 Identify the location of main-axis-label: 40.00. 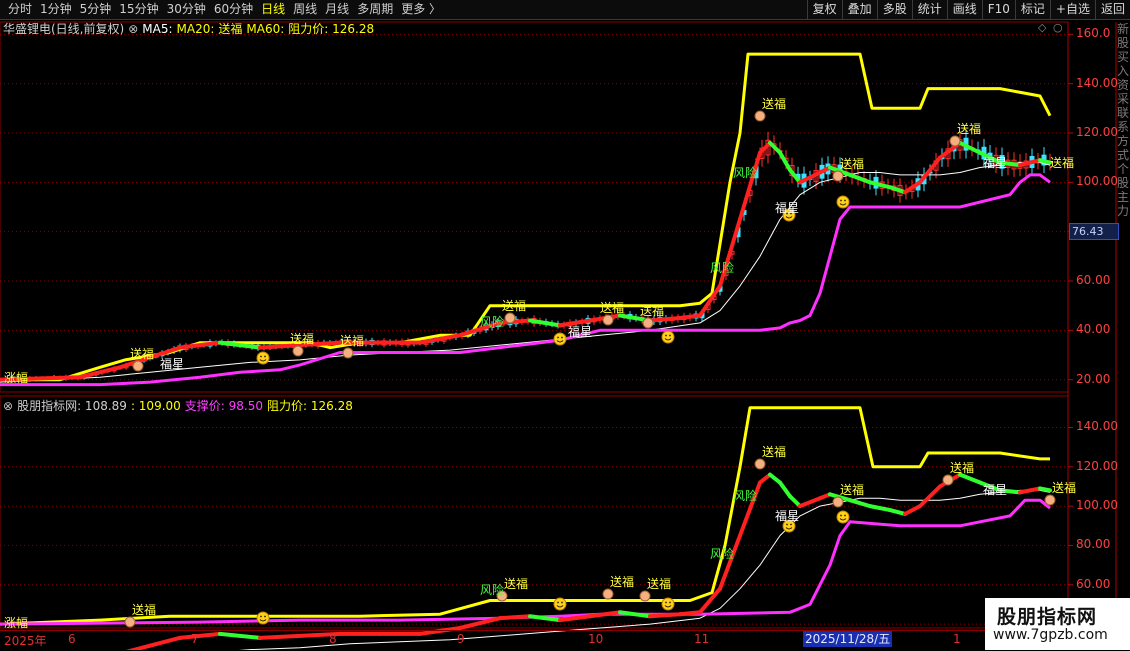
(1093, 329).